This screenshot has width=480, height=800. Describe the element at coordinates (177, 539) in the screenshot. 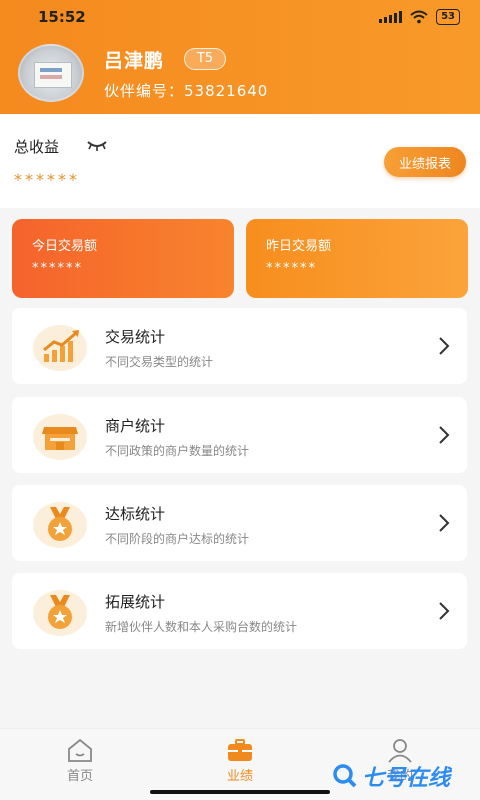

I see `menu-description: 不同阶段的商户达标的统计` at that location.